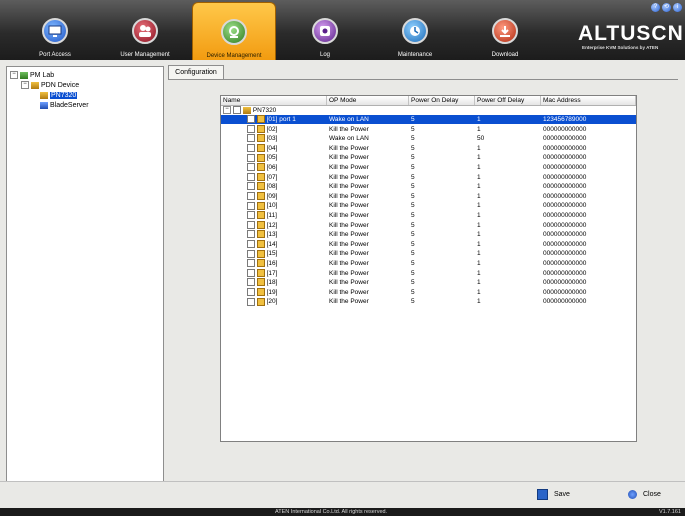  What do you see at coordinates (428, 244) in the screenshot?
I see `table-row: [14] Kill the Power 5 1 000000000000` at bounding box center [428, 244].